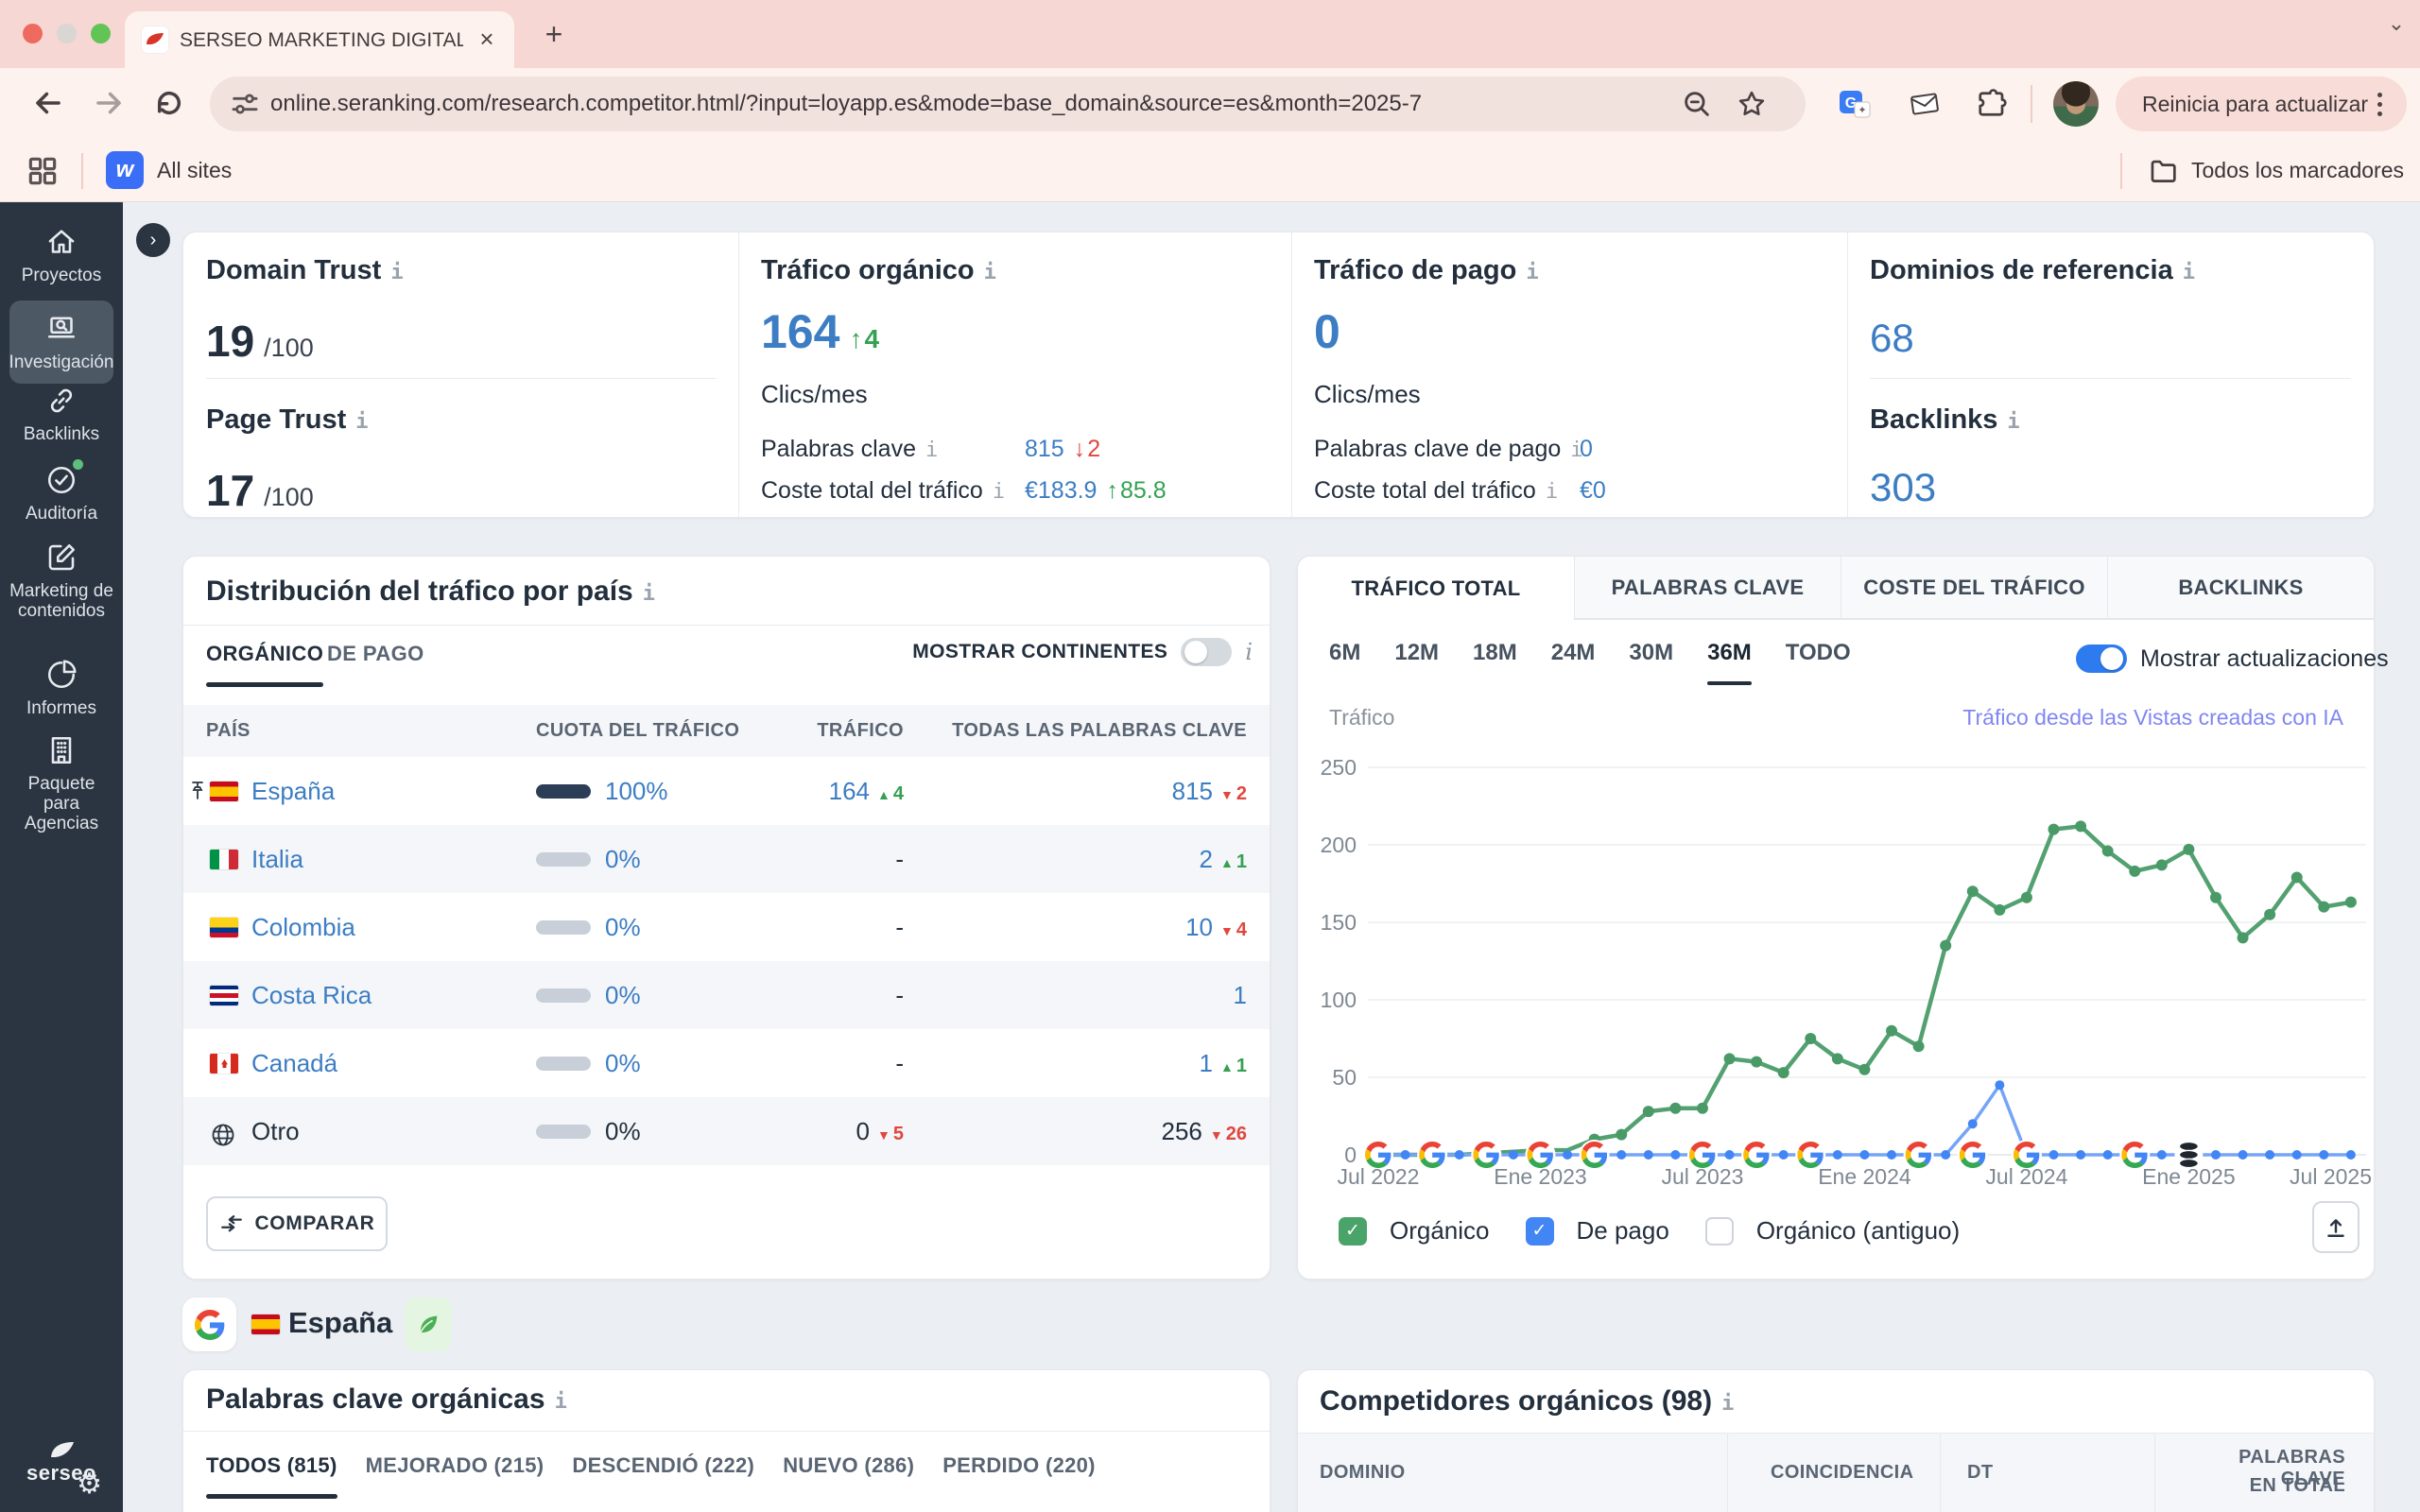  Describe the element at coordinates (61, 255) in the screenshot. I see `sidebar-item-proyectos: Proyectos` at that location.